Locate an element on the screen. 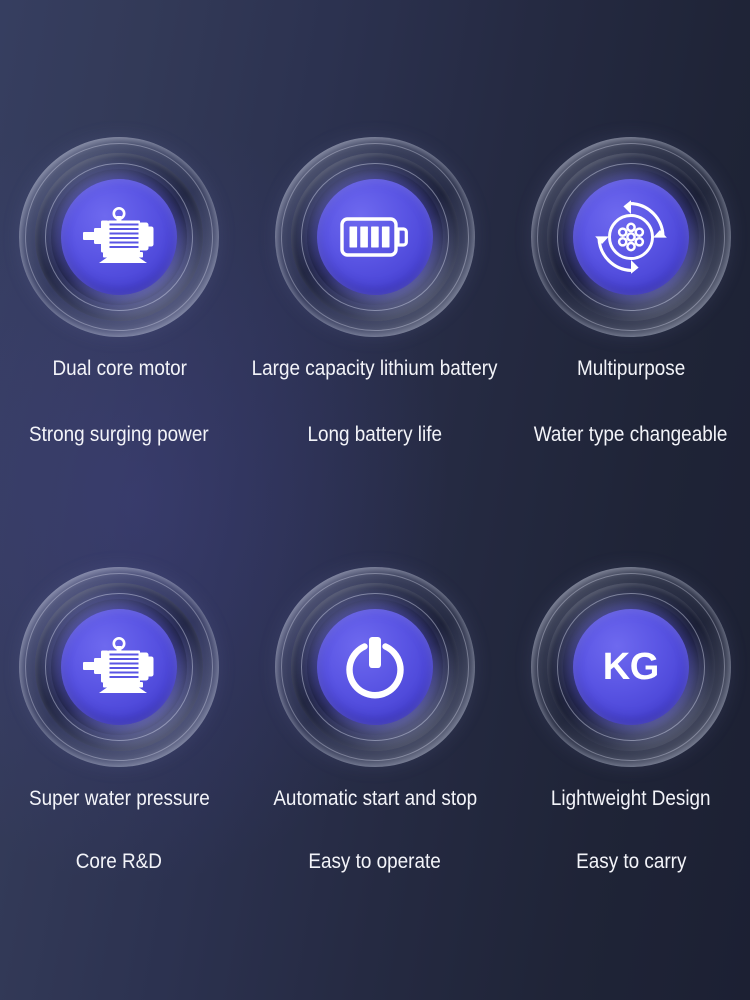 The image size is (750, 1000). feature-subtitle: Core R&D is located at coordinates (119, 861).